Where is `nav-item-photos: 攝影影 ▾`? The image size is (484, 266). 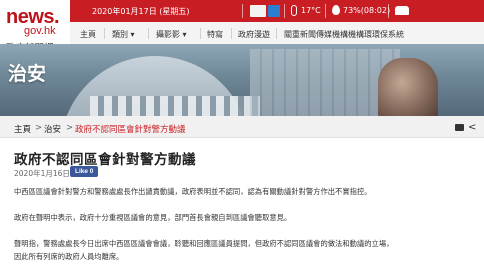
nav-item-photos: 攝影影 ▾ is located at coordinates (171, 34).